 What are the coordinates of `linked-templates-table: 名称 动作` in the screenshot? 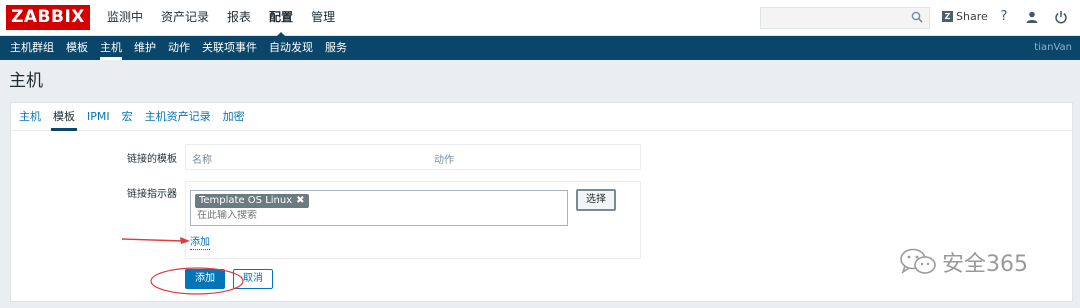 It's located at (413, 157).